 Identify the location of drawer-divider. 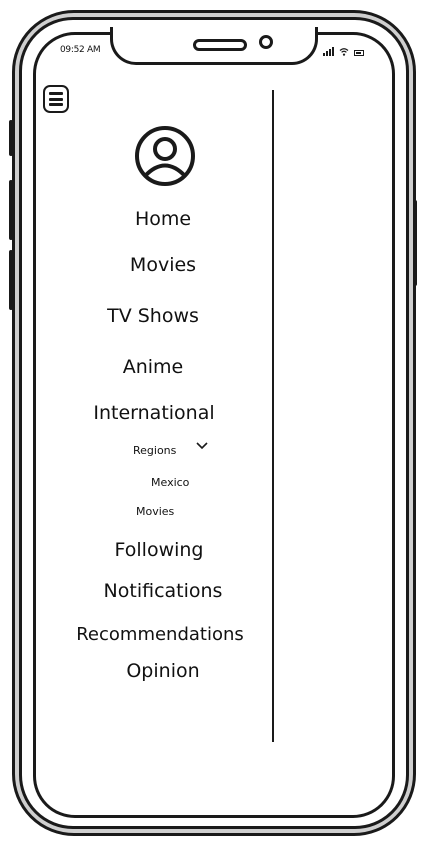
(273, 416).